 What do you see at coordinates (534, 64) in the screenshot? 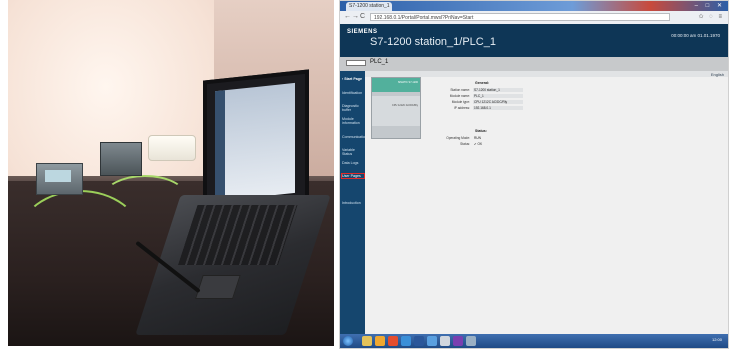
I see `subheader: PLC_1` at bounding box center [534, 64].